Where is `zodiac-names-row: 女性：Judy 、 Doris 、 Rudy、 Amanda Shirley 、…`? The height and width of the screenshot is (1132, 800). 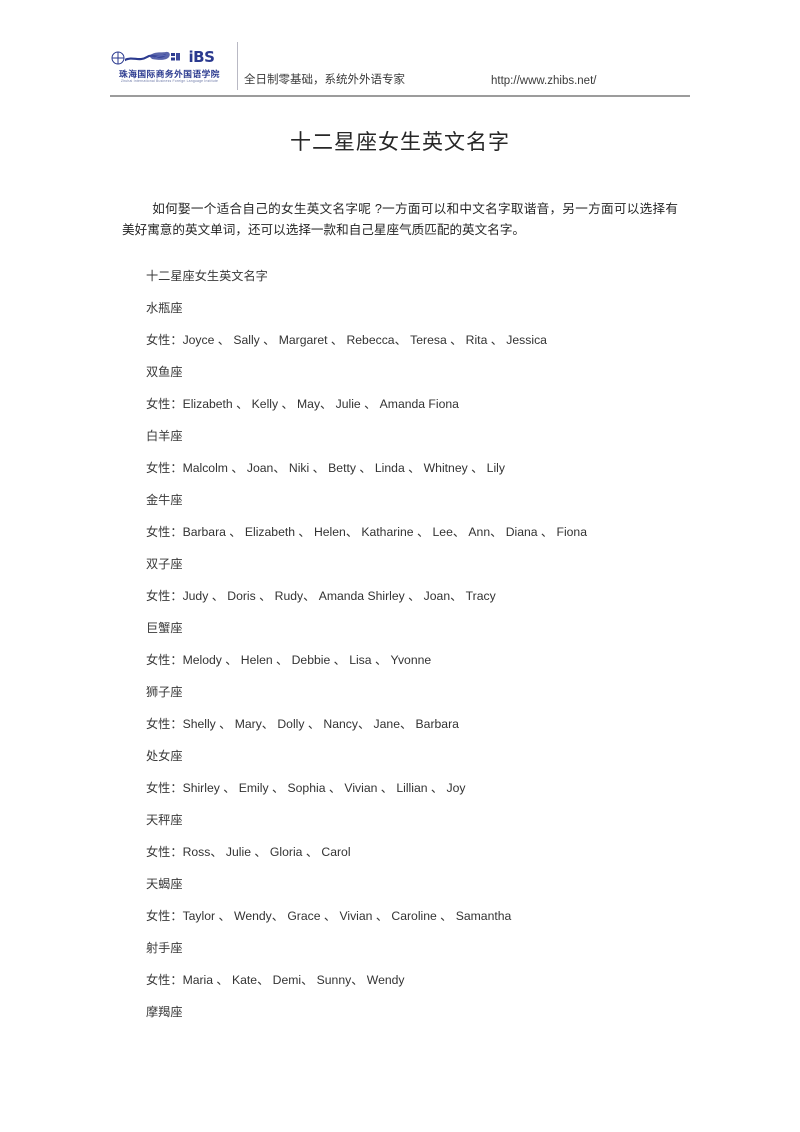
zodiac-names-row: 女性：Judy 、 Doris 、 Rudy、 Amanda Shirley 、… is located at coordinates (446, 606).